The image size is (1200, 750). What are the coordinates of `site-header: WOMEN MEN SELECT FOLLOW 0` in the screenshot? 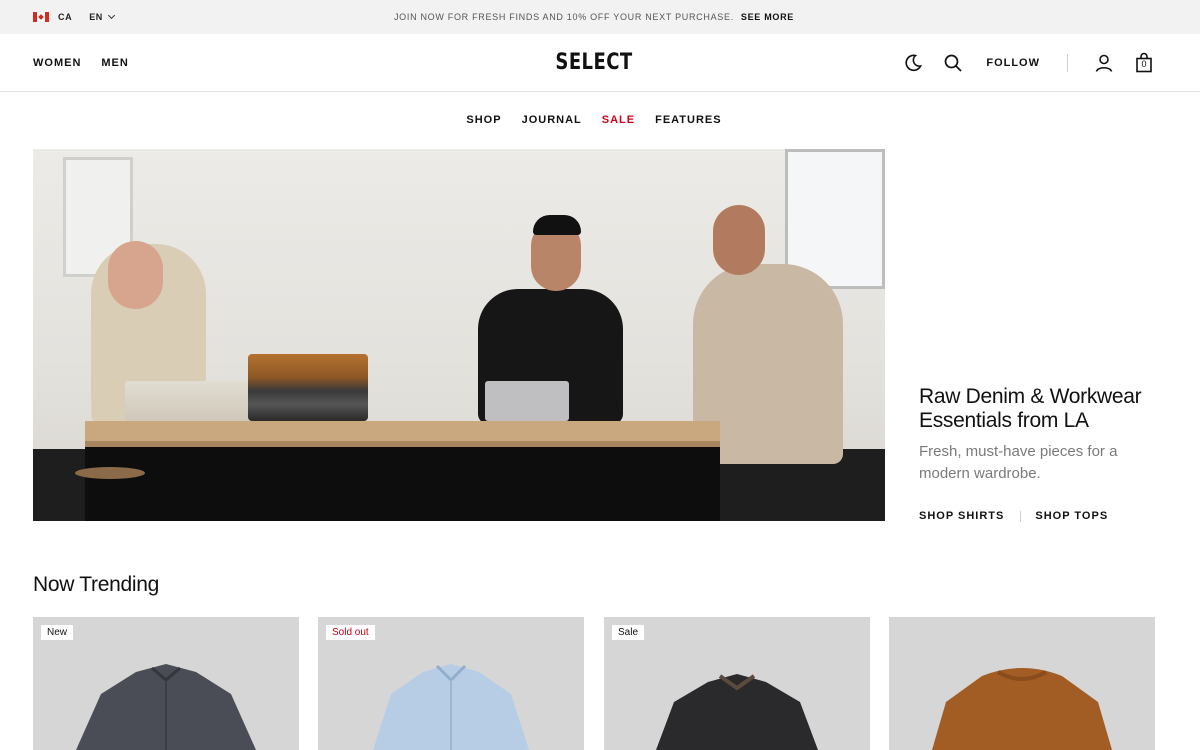 It's located at (600, 63).